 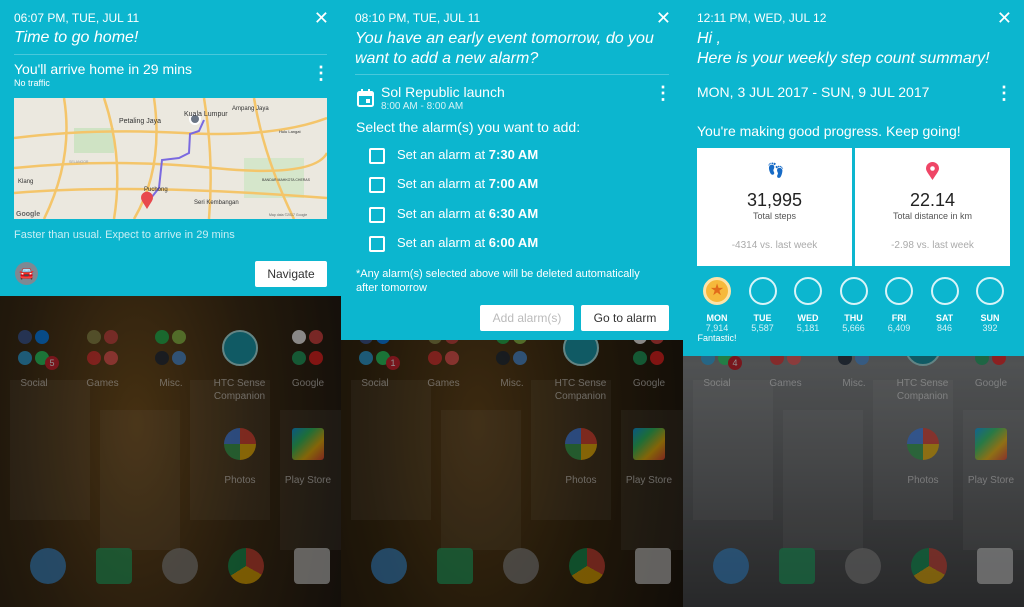 What do you see at coordinates (250, 109) in the screenshot?
I see `map-label: Ampang Jaya` at bounding box center [250, 109].